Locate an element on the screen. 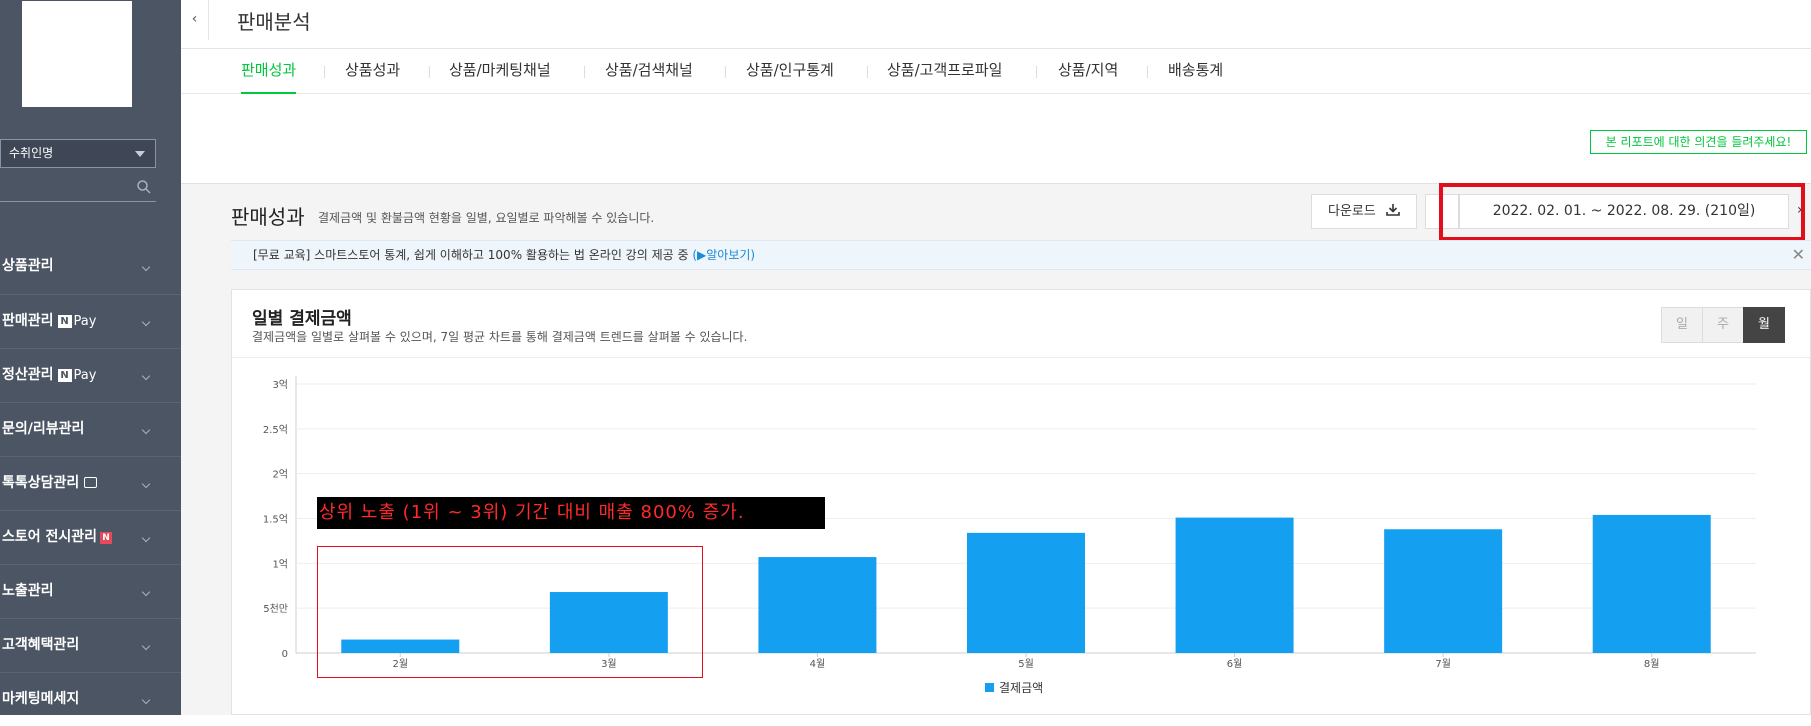  chart-legend: 결제금액 is located at coordinates (1014, 687).